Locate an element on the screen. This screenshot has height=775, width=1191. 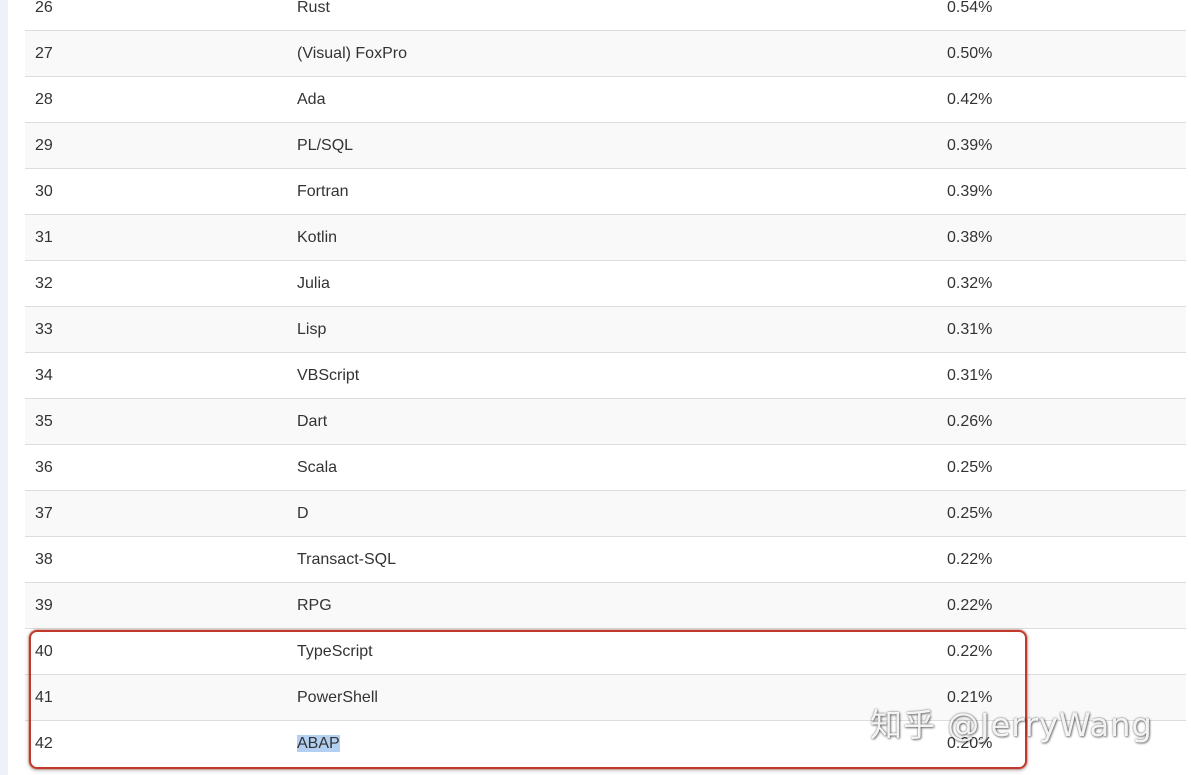
language-name: Ada is located at coordinates (311, 99).